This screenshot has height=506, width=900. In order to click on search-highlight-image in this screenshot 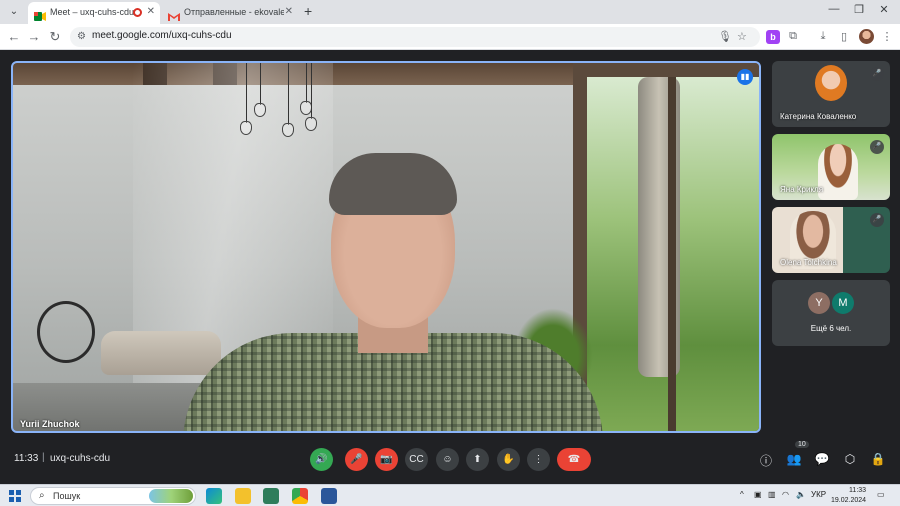, I will do `click(171, 496)`.